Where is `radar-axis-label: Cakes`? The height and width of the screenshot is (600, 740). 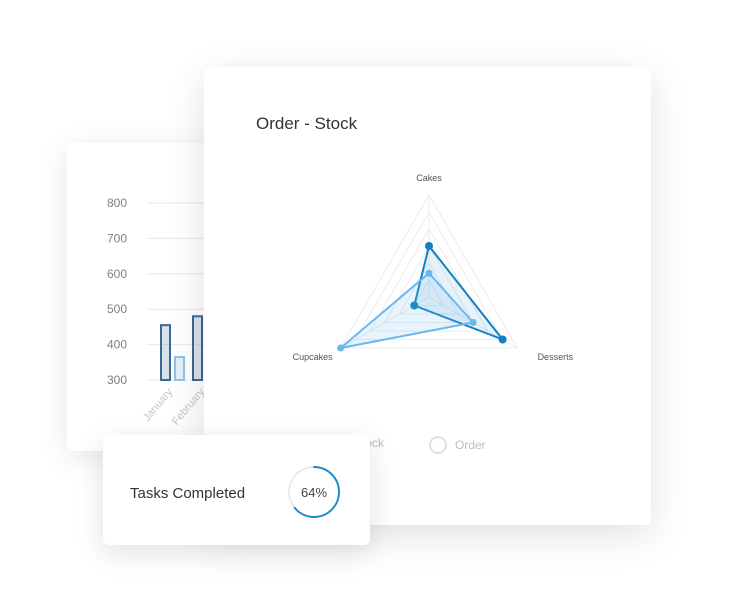
radar-axis-label: Cakes is located at coordinates (429, 178).